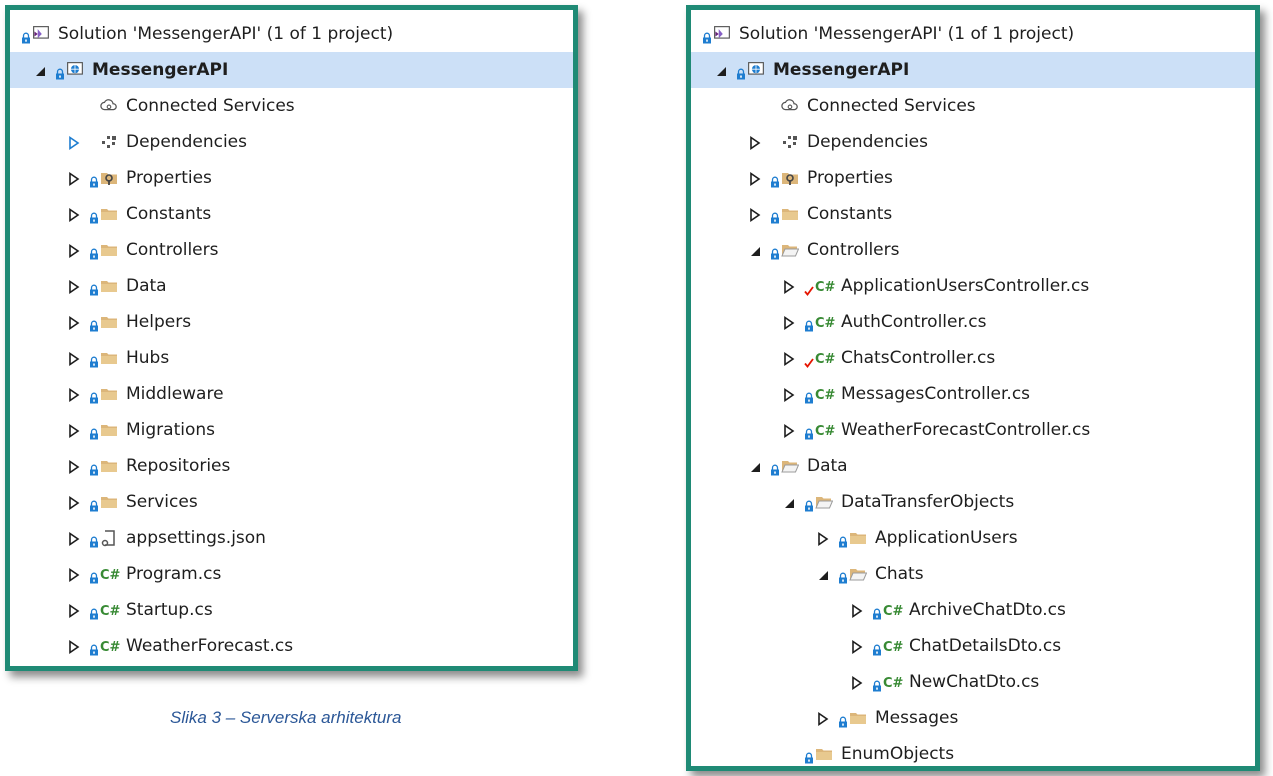 This screenshot has width=1273, height=776. What do you see at coordinates (914, 322) in the screenshot?
I see `tree-item-label: AuthController.cs` at bounding box center [914, 322].